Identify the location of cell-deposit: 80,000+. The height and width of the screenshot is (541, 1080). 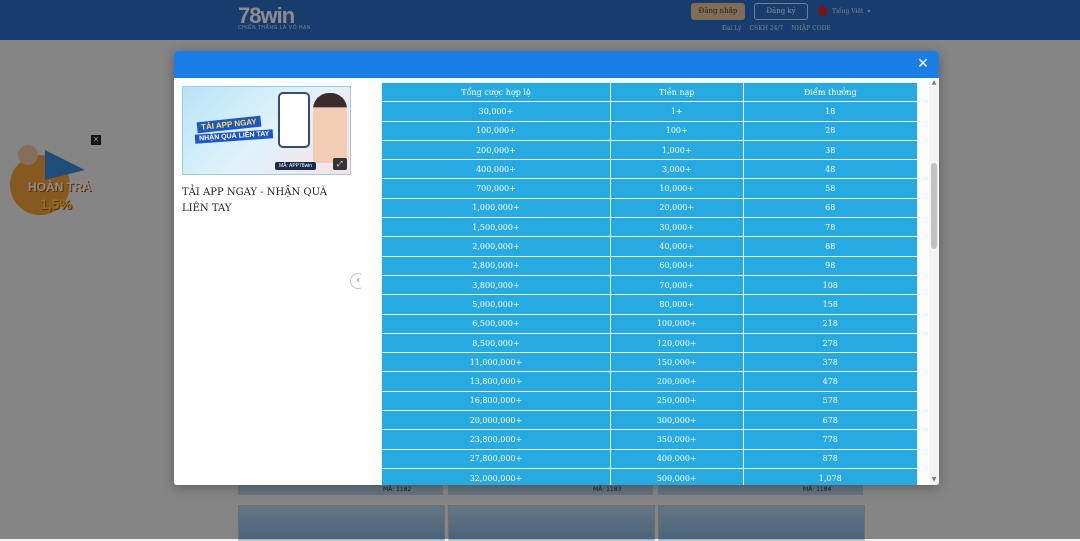
(676, 304).